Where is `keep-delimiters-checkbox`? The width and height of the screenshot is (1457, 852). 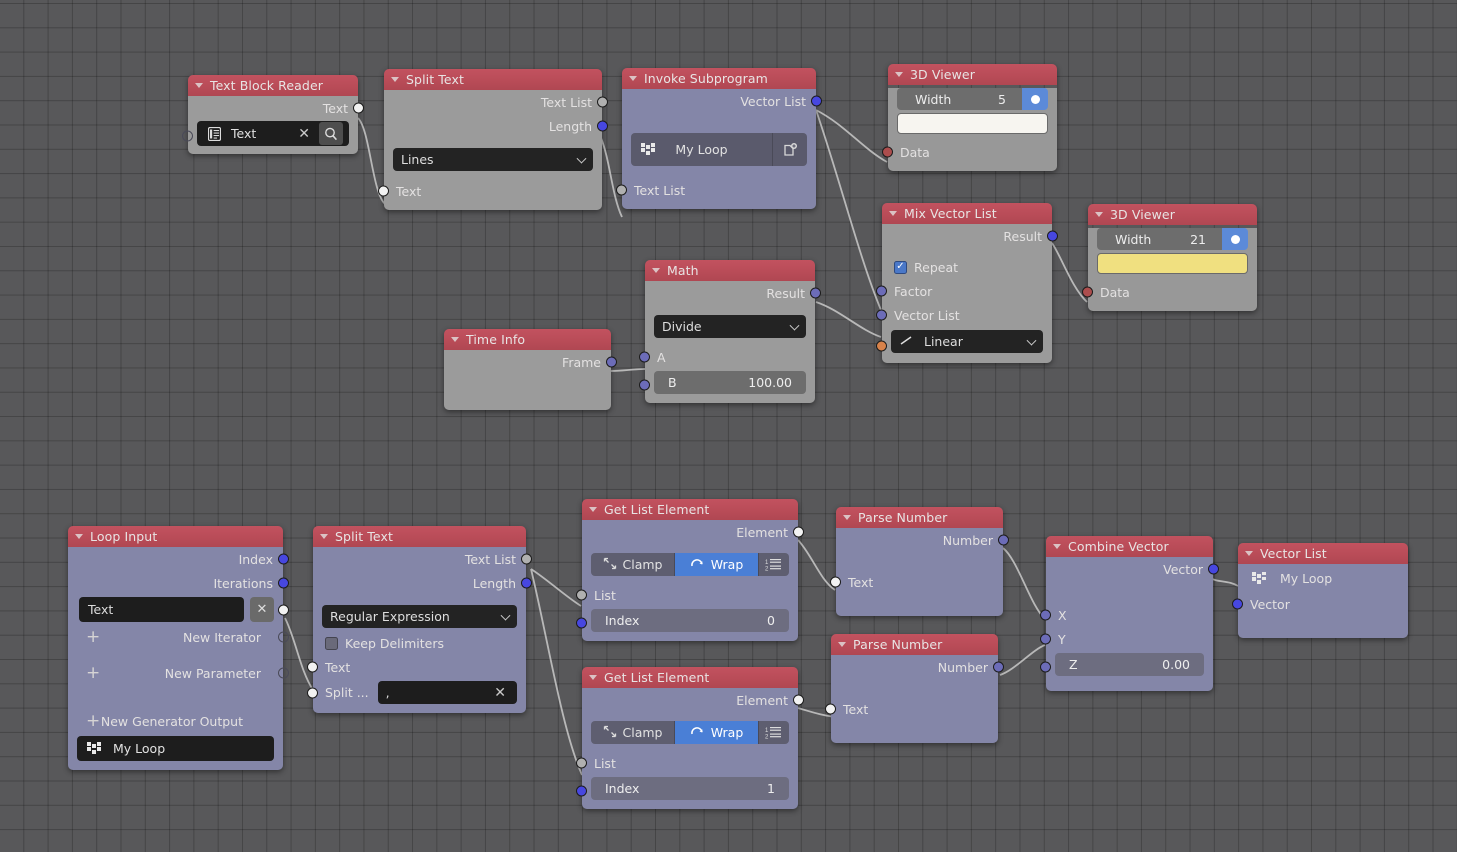
keep-delimiters-checkbox is located at coordinates (331, 643).